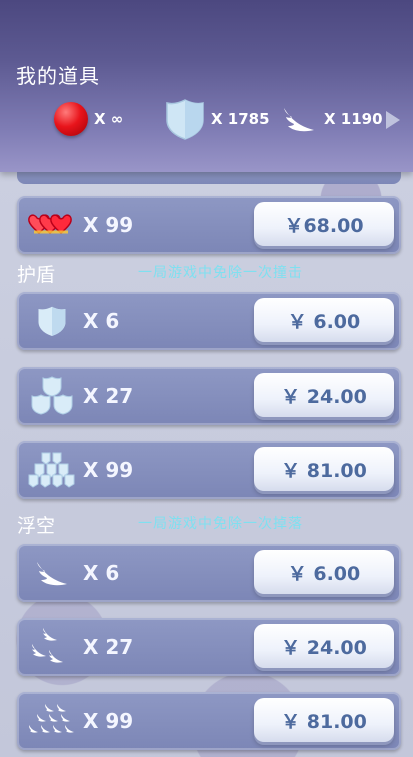 The height and width of the screenshot is (757, 413). Describe the element at coordinates (209, 573) in the screenshot. I see `shop-item-wing-6: X 6 ￥ 6.00` at that location.